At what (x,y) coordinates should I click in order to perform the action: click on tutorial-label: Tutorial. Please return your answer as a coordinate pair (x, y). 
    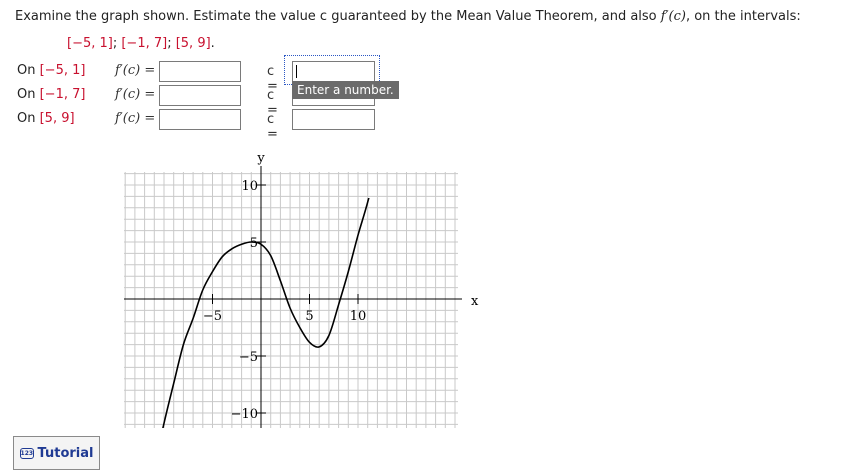
    Looking at the image, I should click on (65, 453).